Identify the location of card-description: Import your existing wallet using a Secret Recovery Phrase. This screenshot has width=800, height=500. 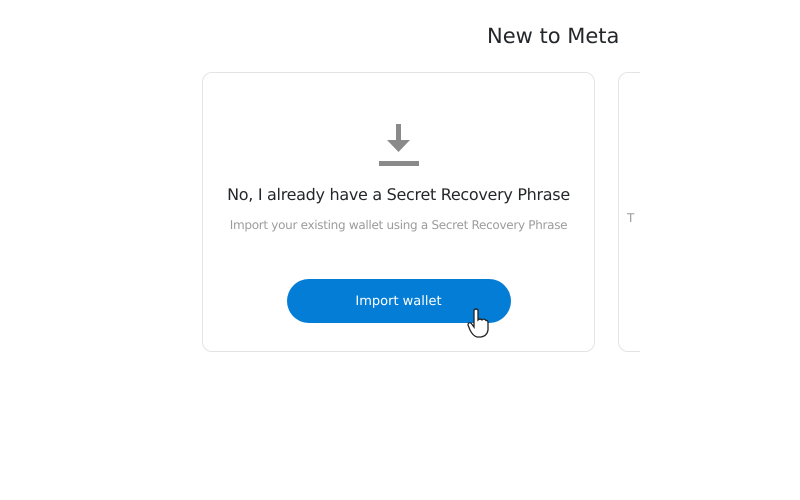
(399, 225).